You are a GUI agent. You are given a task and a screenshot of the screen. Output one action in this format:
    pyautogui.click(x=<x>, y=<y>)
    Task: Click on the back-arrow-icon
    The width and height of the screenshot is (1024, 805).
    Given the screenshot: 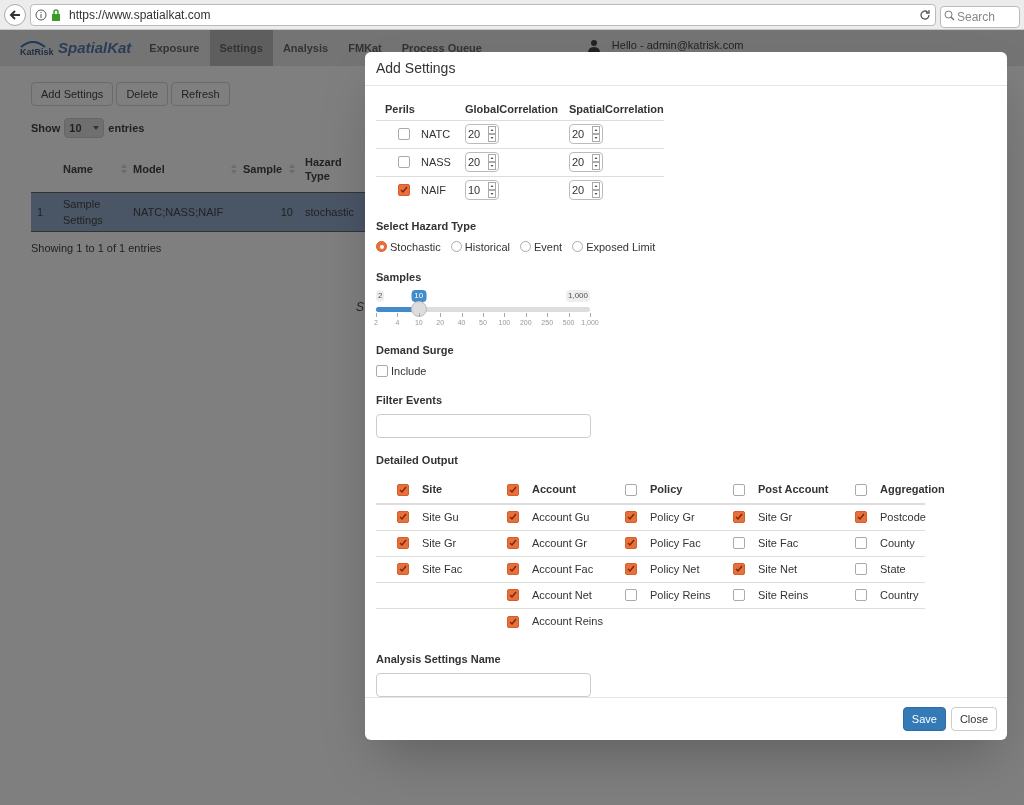 What is the action you would take?
    pyautogui.click(x=15, y=14)
    